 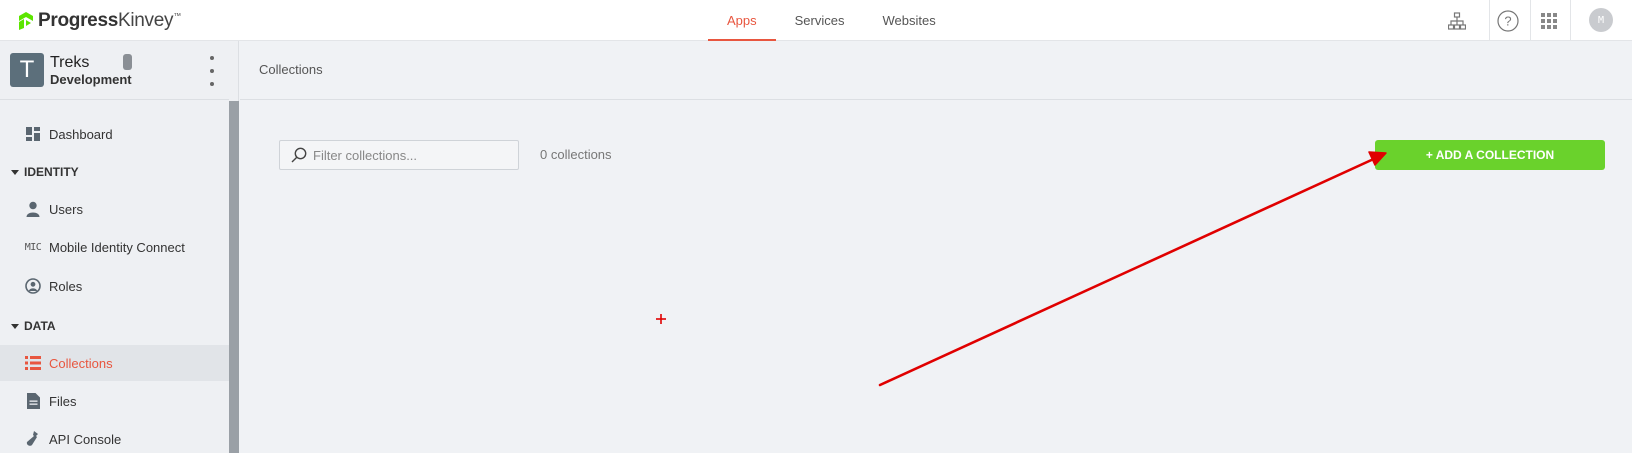 What do you see at coordinates (1457, 20) in the screenshot?
I see `sitemap-icon` at bounding box center [1457, 20].